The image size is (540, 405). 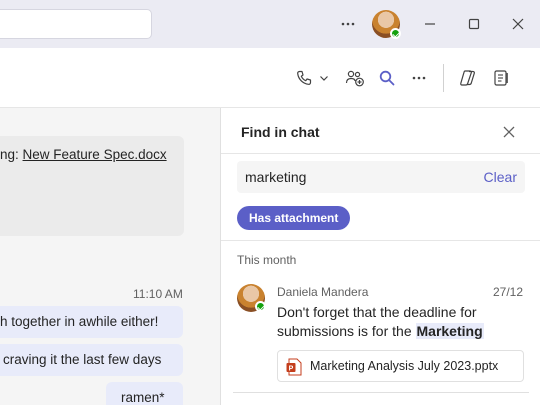 I want to click on search-button, so click(x=387, y=78).